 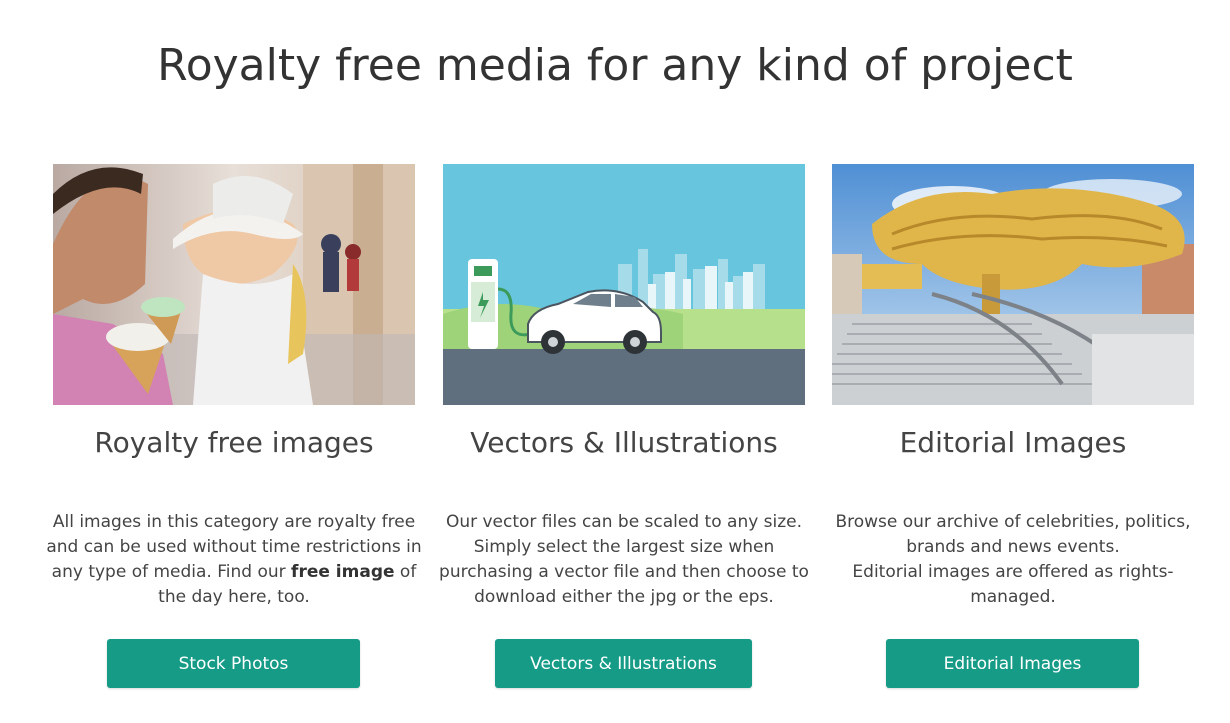 What do you see at coordinates (624, 284) in the screenshot?
I see `electric-car-illustration` at bounding box center [624, 284].